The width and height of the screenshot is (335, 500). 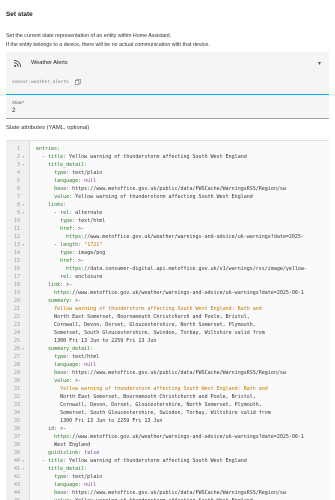 What do you see at coordinates (167, 485) in the screenshot?
I see `code-line: 43 language: null` at bounding box center [167, 485].